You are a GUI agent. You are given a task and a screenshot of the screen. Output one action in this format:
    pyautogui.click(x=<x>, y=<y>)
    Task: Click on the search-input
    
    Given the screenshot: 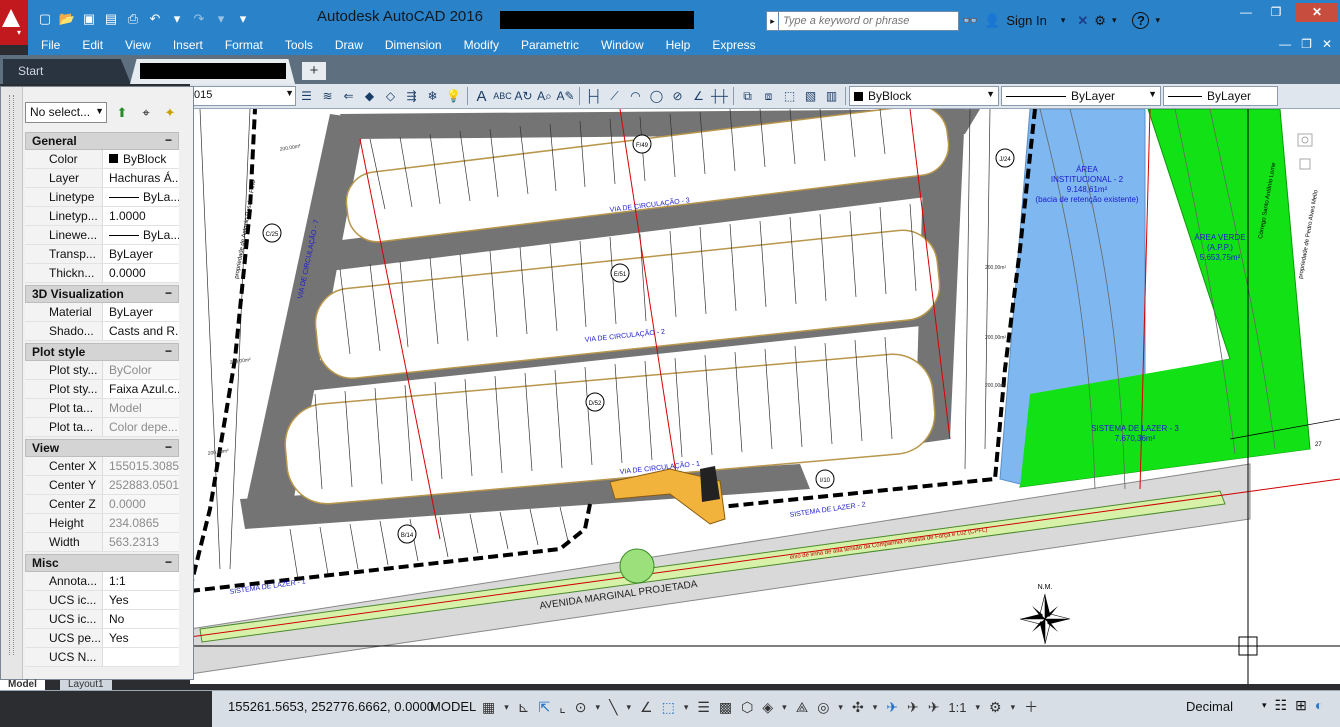 What is the action you would take?
    pyautogui.click(x=869, y=21)
    